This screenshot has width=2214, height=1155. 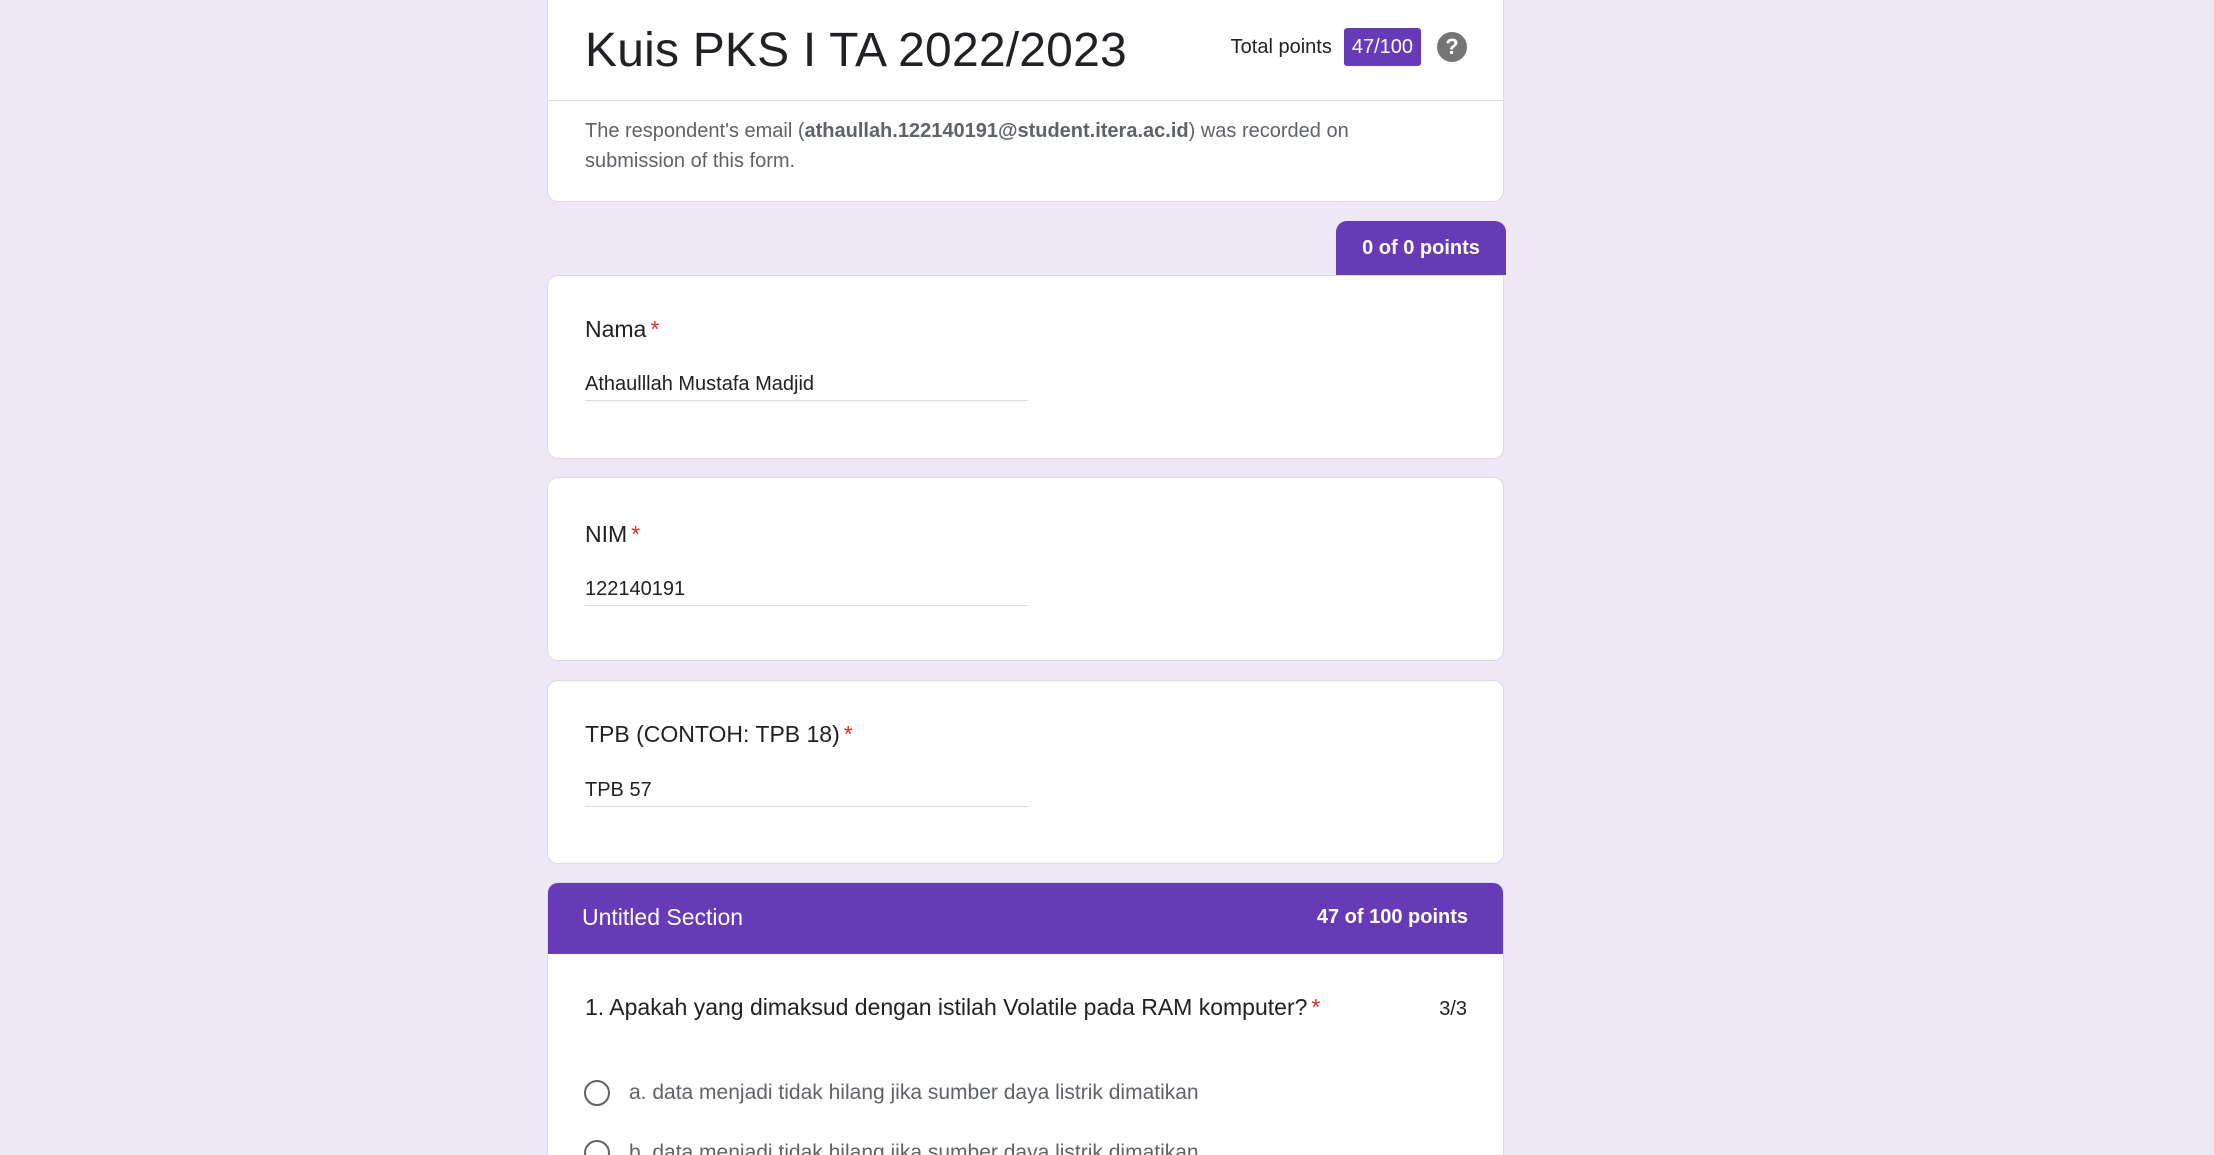 I want to click on header-divider, so click(x=1025, y=100).